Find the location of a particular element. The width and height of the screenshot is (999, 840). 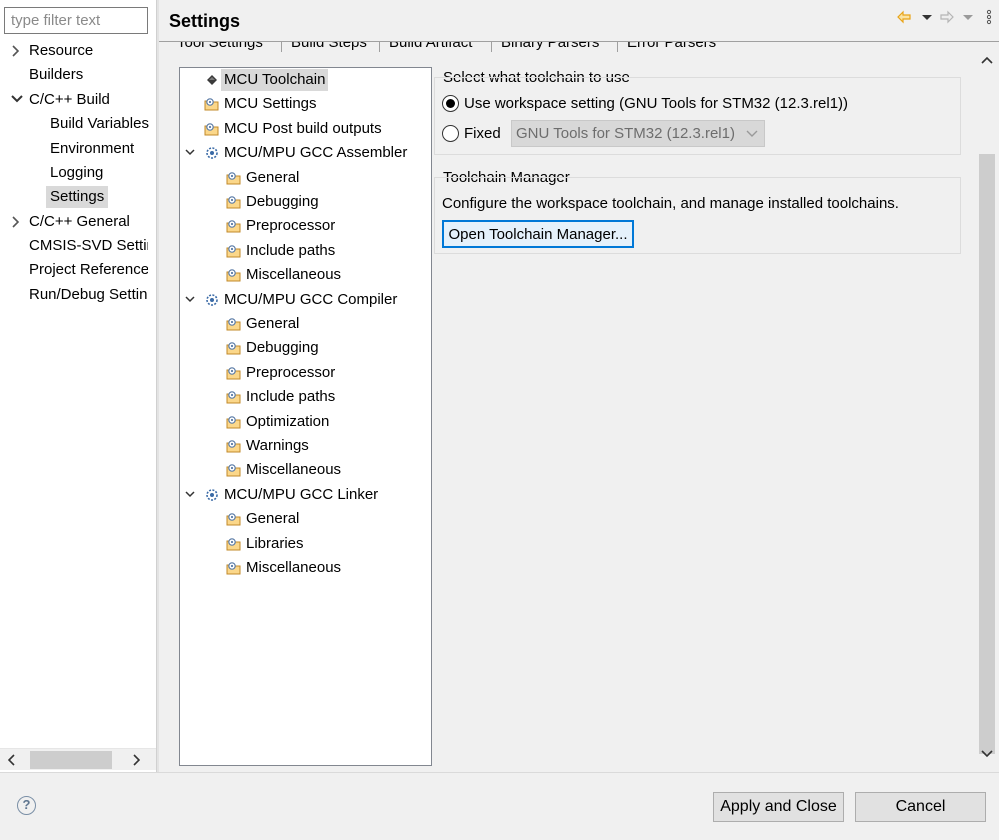

apply-and-close-button: Apply and Close is located at coordinates (778, 807).